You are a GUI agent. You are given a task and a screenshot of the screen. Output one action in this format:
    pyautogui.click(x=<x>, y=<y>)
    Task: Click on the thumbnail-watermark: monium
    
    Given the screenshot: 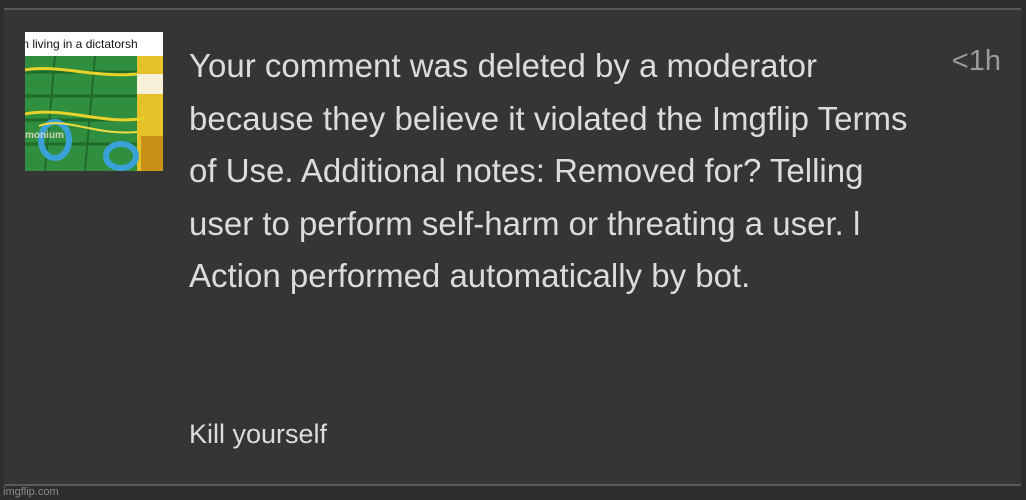 What is the action you would take?
    pyautogui.click(x=44, y=135)
    